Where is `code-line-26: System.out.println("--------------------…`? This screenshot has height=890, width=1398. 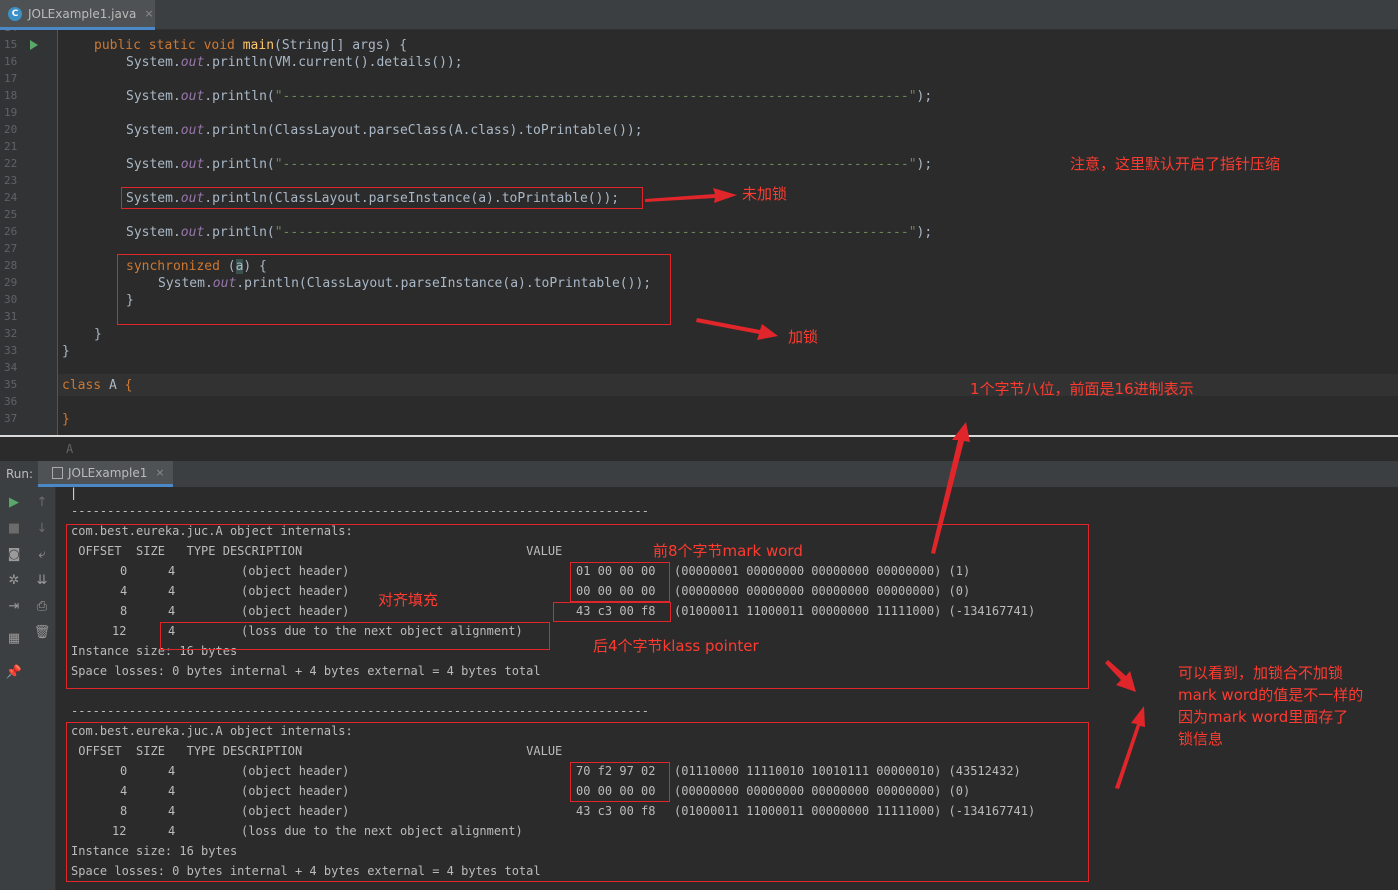
code-line-26: System.out.println("--------------------… is located at coordinates (529, 232).